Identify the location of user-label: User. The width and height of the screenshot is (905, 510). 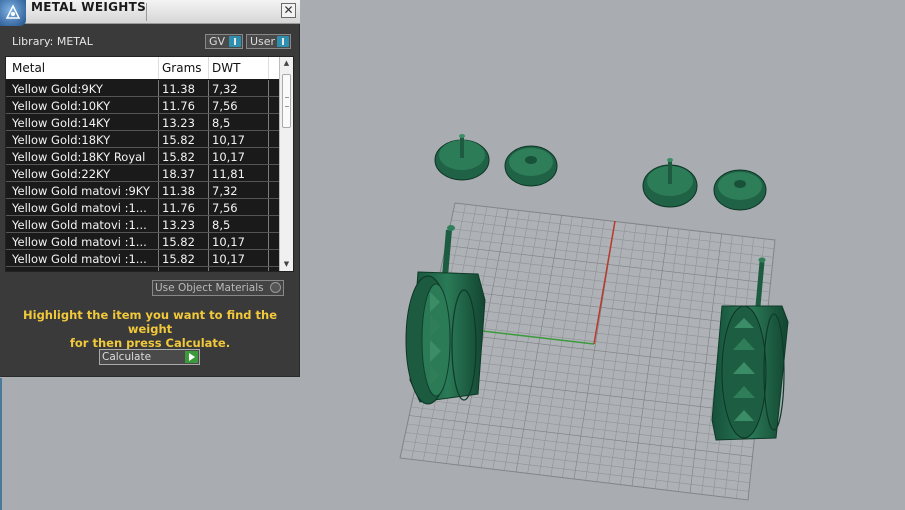
(263, 41).